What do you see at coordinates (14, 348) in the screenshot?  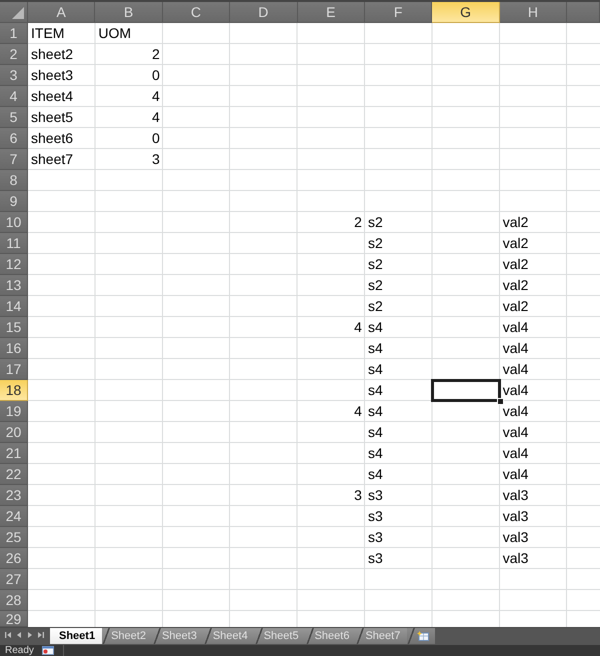 I see `row-header: 16` at bounding box center [14, 348].